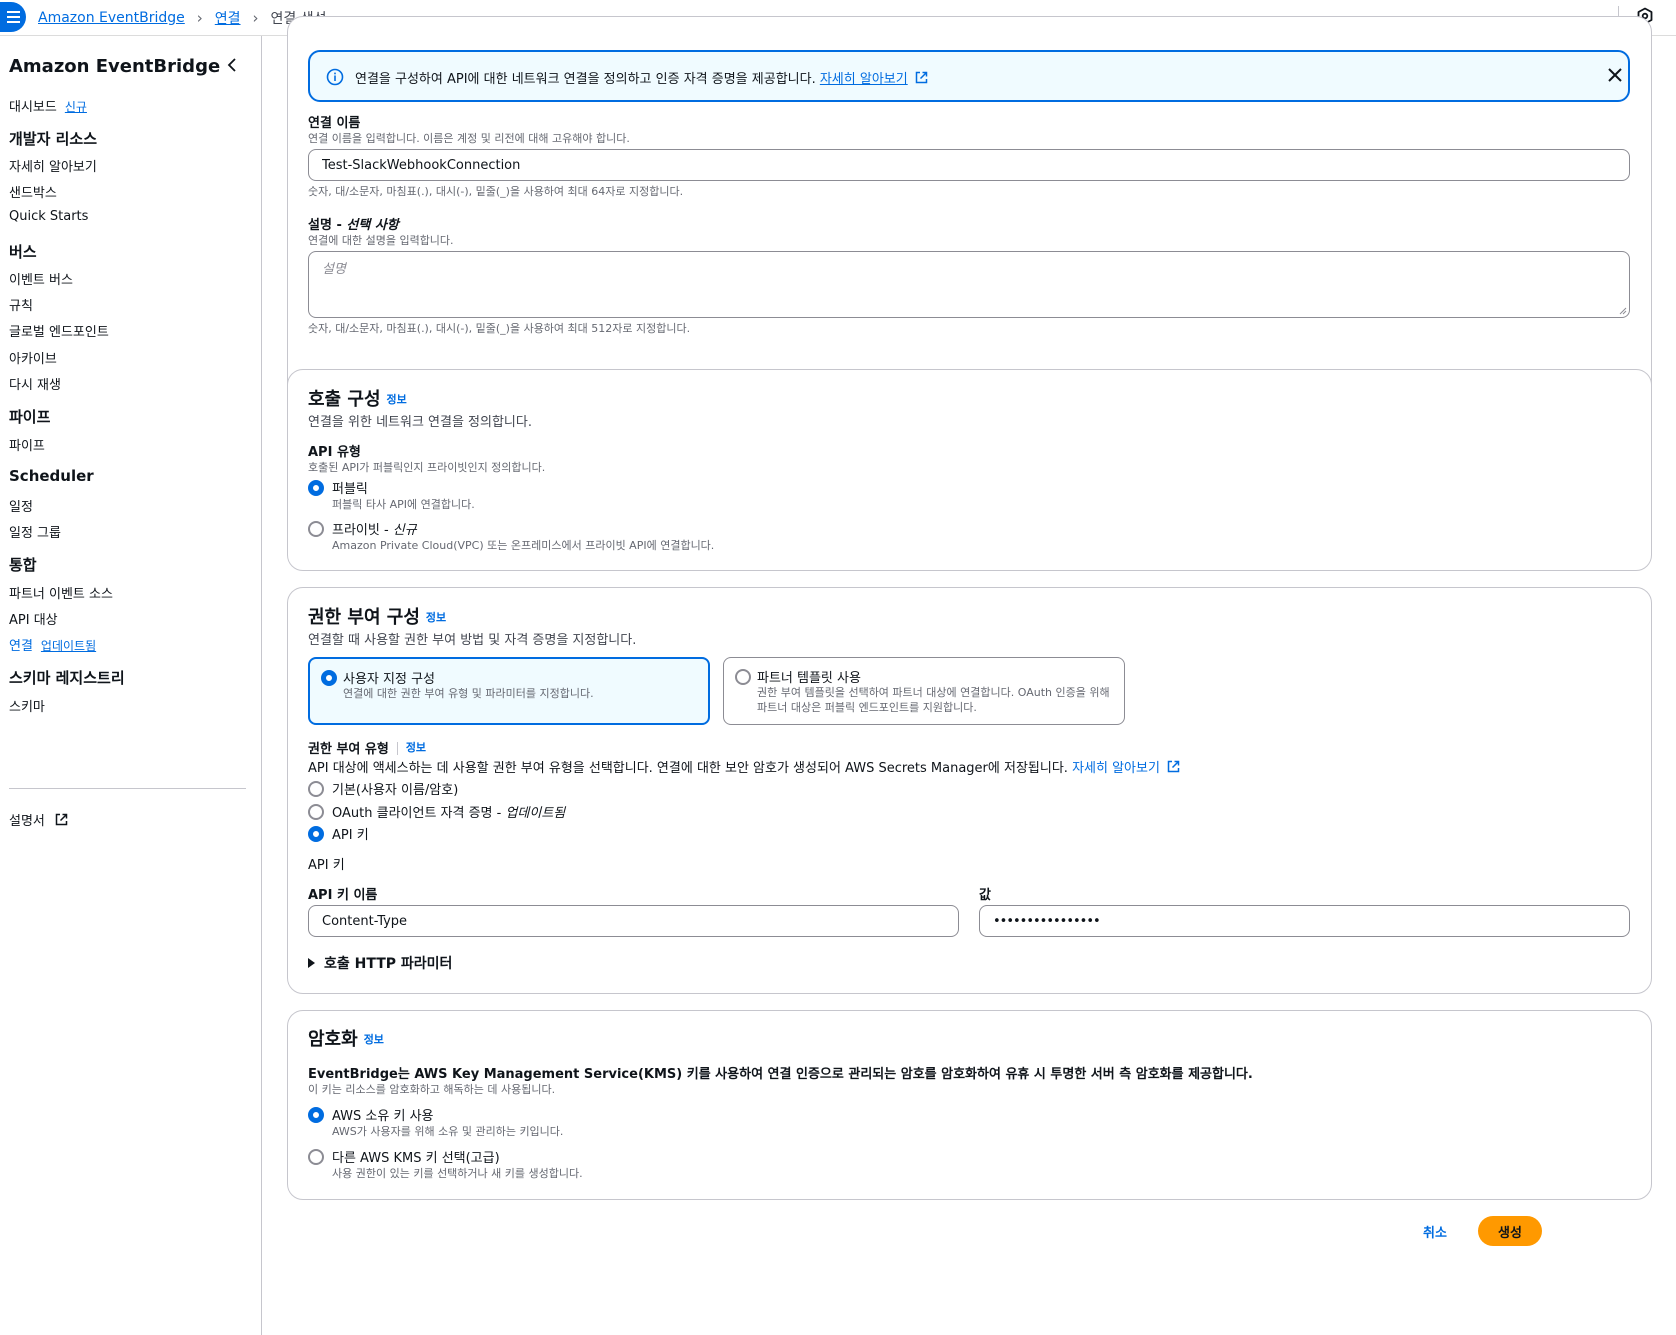 The height and width of the screenshot is (1335, 1676). I want to click on auth-type-info-link: 정보, so click(416, 747).